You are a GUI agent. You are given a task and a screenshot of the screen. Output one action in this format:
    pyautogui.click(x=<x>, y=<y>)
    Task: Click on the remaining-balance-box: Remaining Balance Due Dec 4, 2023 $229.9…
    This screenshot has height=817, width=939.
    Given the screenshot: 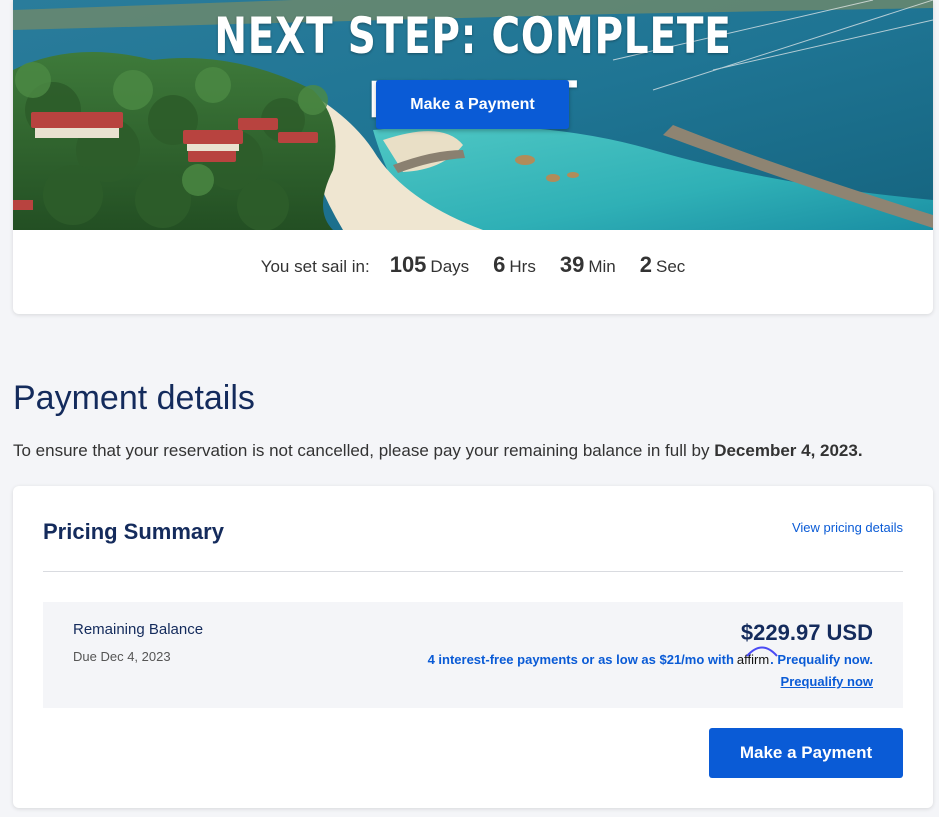 What is the action you would take?
    pyautogui.click(x=473, y=655)
    